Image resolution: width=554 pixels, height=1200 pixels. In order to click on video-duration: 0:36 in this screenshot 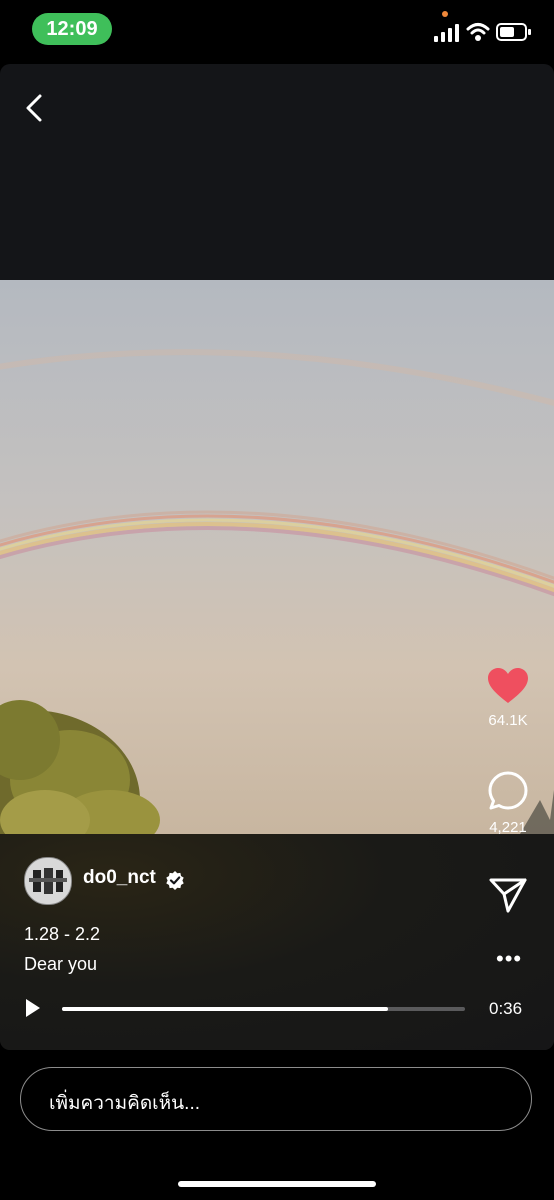, I will do `click(506, 1008)`.